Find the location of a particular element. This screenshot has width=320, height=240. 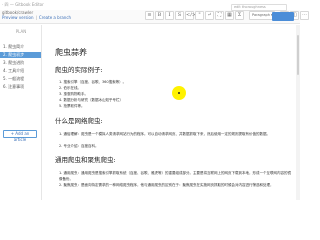

sidebar-item: 1. 爬虫简介 is located at coordinates (20, 47).